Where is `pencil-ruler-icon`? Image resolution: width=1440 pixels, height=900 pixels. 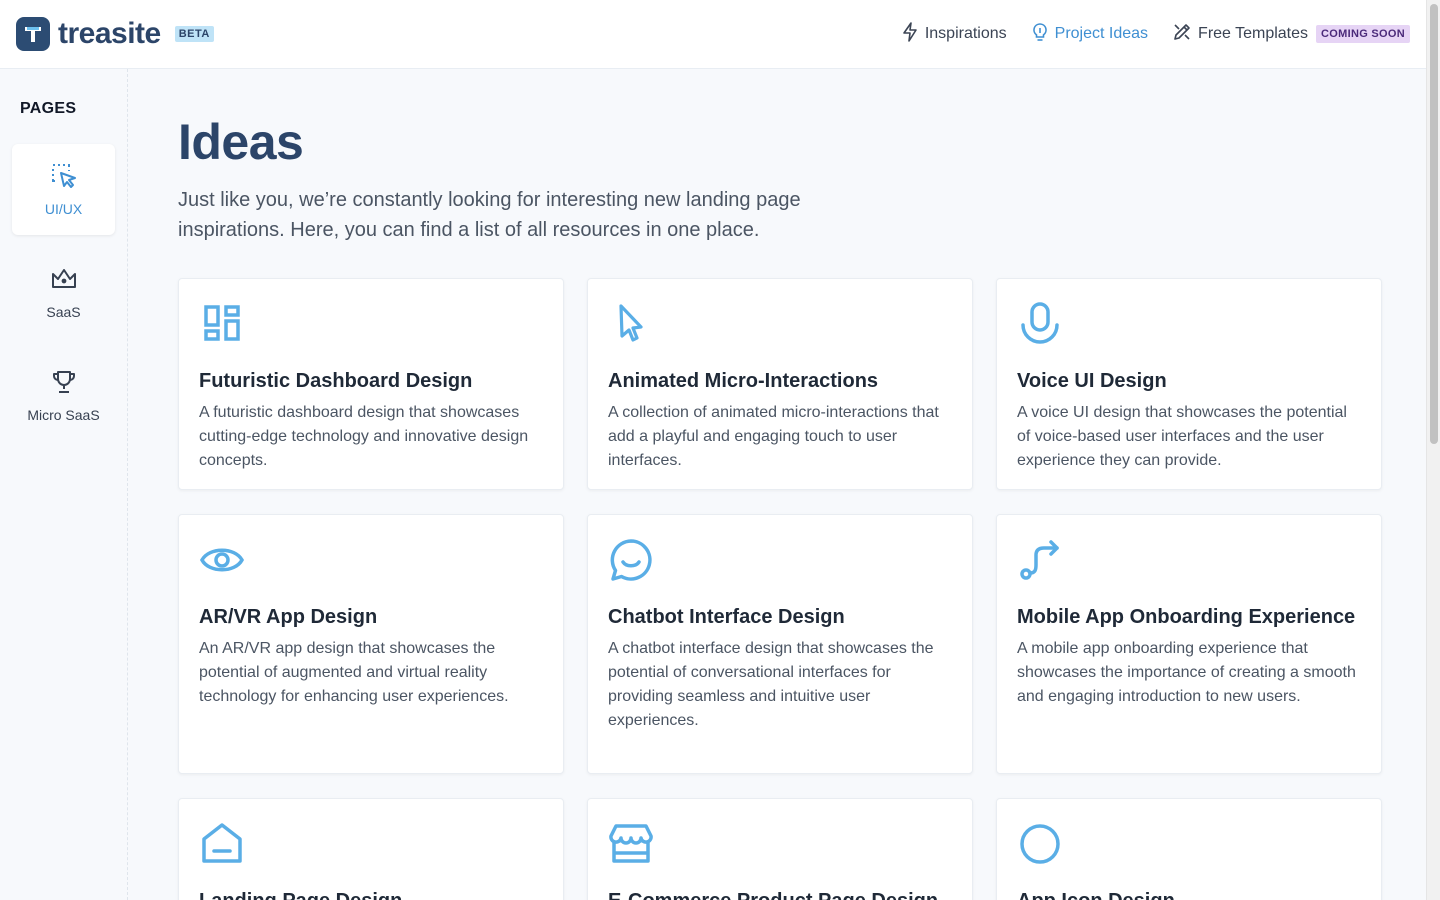 pencil-ruler-icon is located at coordinates (1182, 34).